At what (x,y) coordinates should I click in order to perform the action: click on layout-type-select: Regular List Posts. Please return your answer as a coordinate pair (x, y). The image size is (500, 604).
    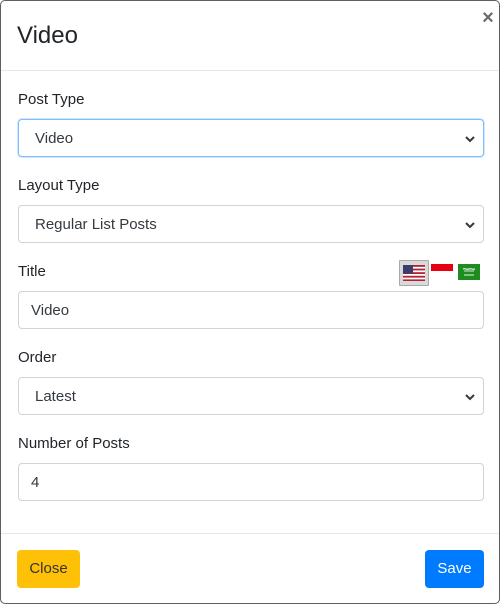
    Looking at the image, I should click on (251, 224).